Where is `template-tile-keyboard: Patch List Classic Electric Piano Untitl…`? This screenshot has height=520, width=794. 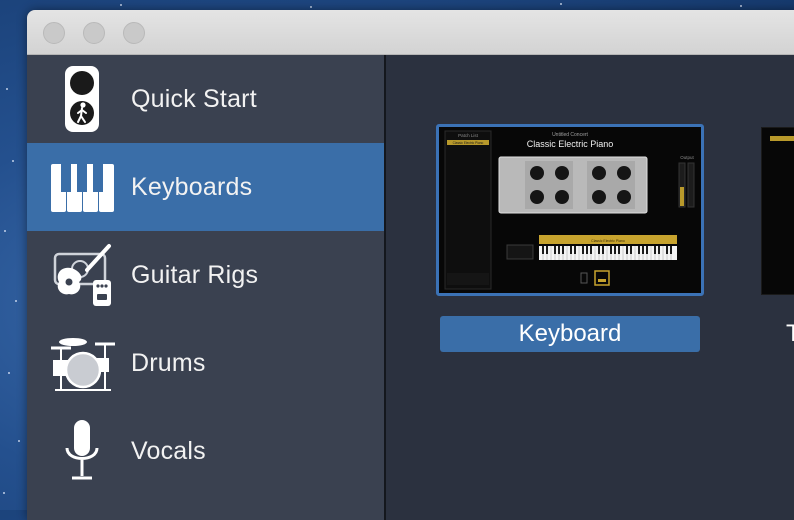 template-tile-keyboard: Patch List Classic Electric Piano Untitl… is located at coordinates (570, 210).